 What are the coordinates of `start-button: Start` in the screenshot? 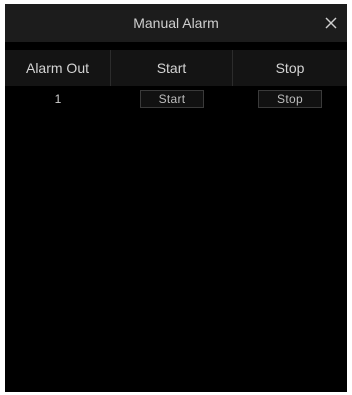 It's located at (172, 99).